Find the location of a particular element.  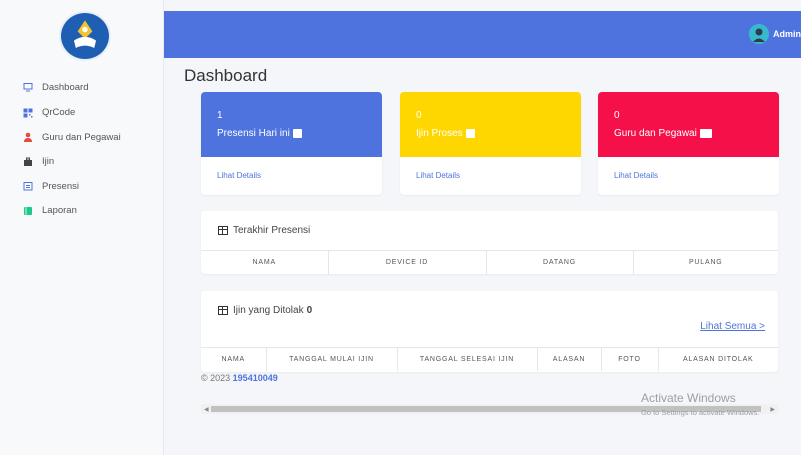

column-header: TANGGAL SELESAI IJIN is located at coordinates (467, 359).